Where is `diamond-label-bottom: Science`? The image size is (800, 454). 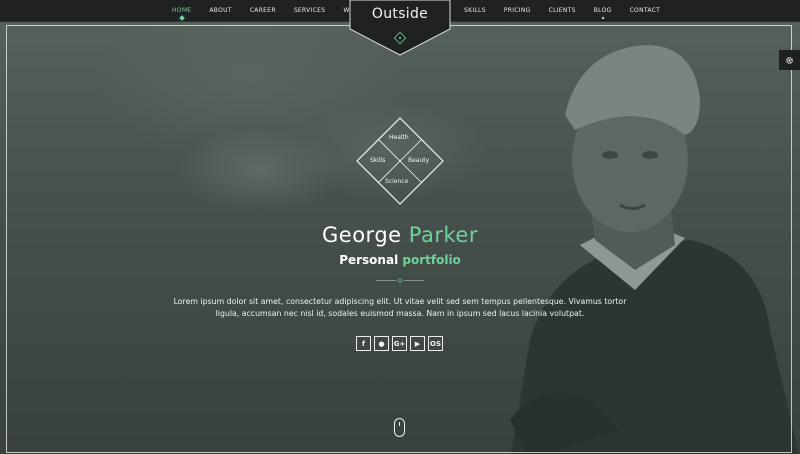 diamond-label-bottom: Science is located at coordinates (397, 181).